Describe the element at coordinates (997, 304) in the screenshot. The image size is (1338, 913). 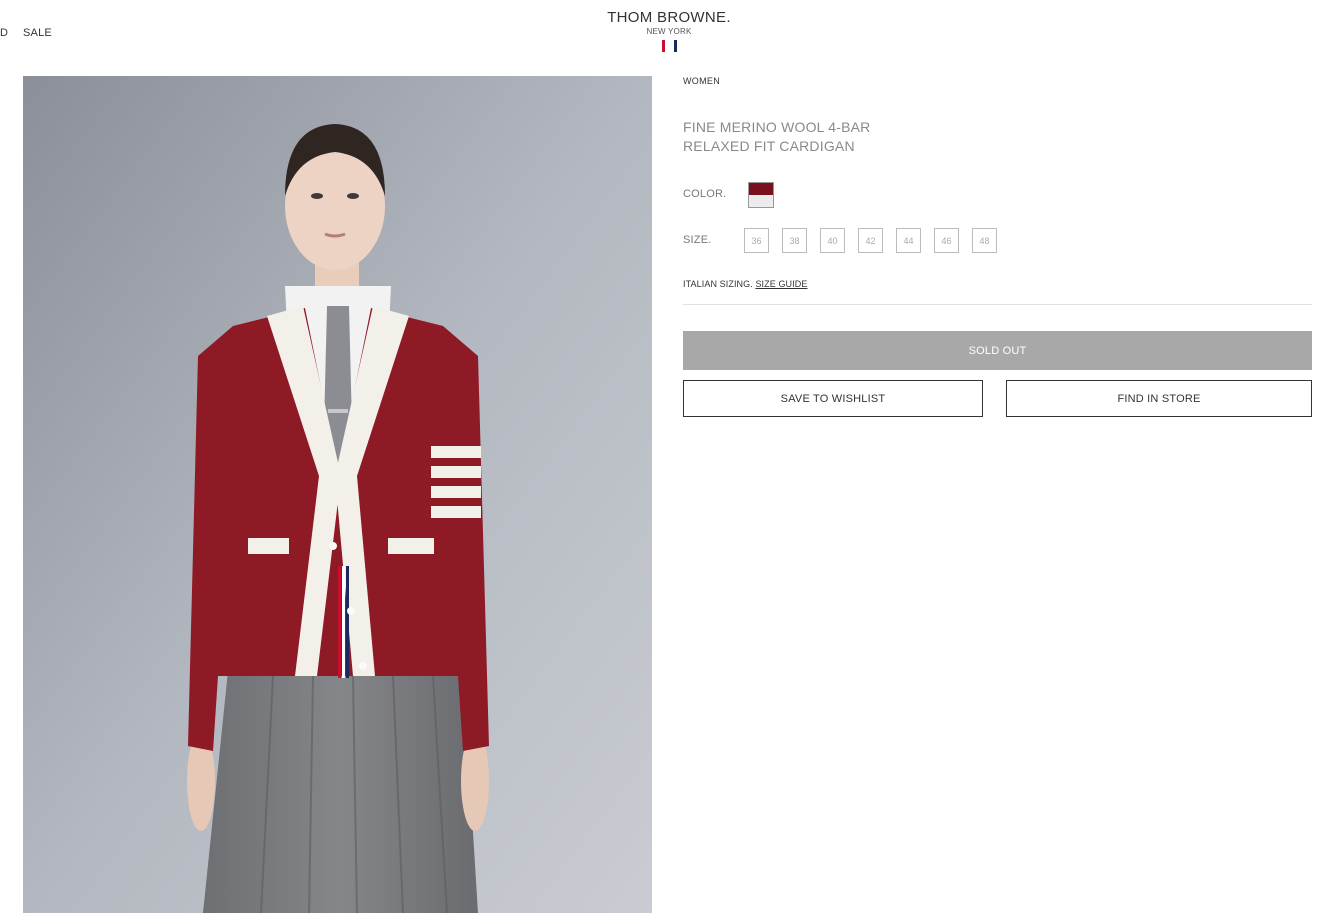
I see `divider` at that location.